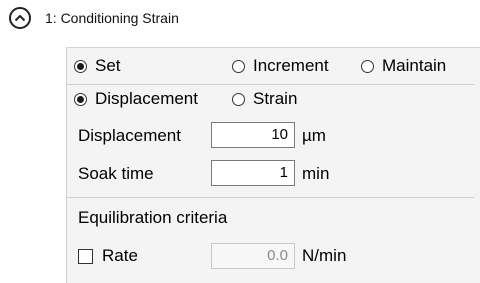 Image resolution: width=480 pixels, height=283 pixels. What do you see at coordinates (414, 65) in the screenshot?
I see `radio-maintain-label: Maintain` at bounding box center [414, 65].